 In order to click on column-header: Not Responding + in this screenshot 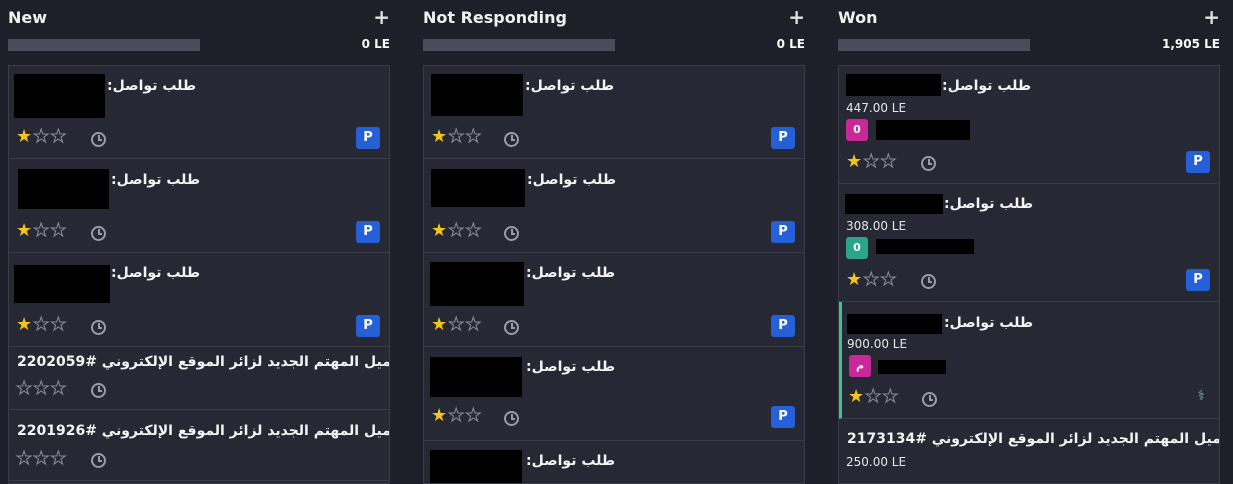, I will do `click(614, 17)`.